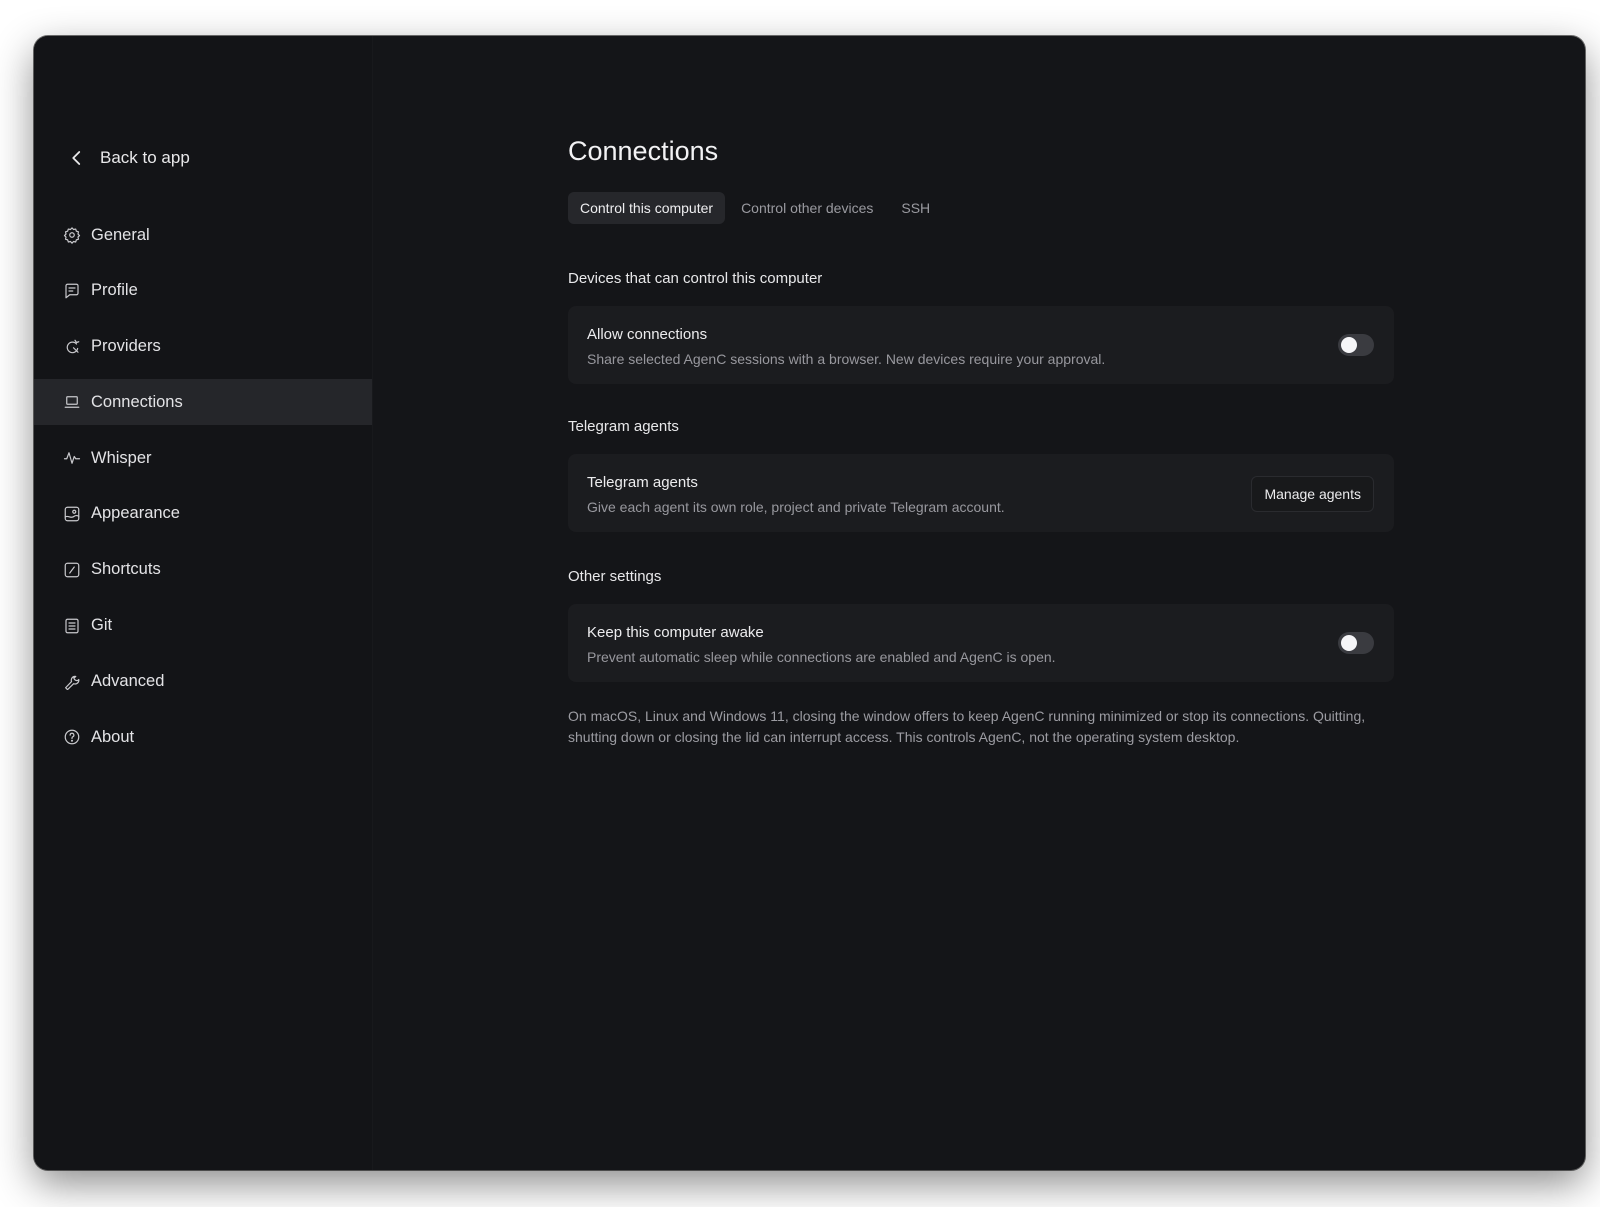 The image size is (1600, 1207). Describe the element at coordinates (71, 290) in the screenshot. I see `profile-icon` at that location.